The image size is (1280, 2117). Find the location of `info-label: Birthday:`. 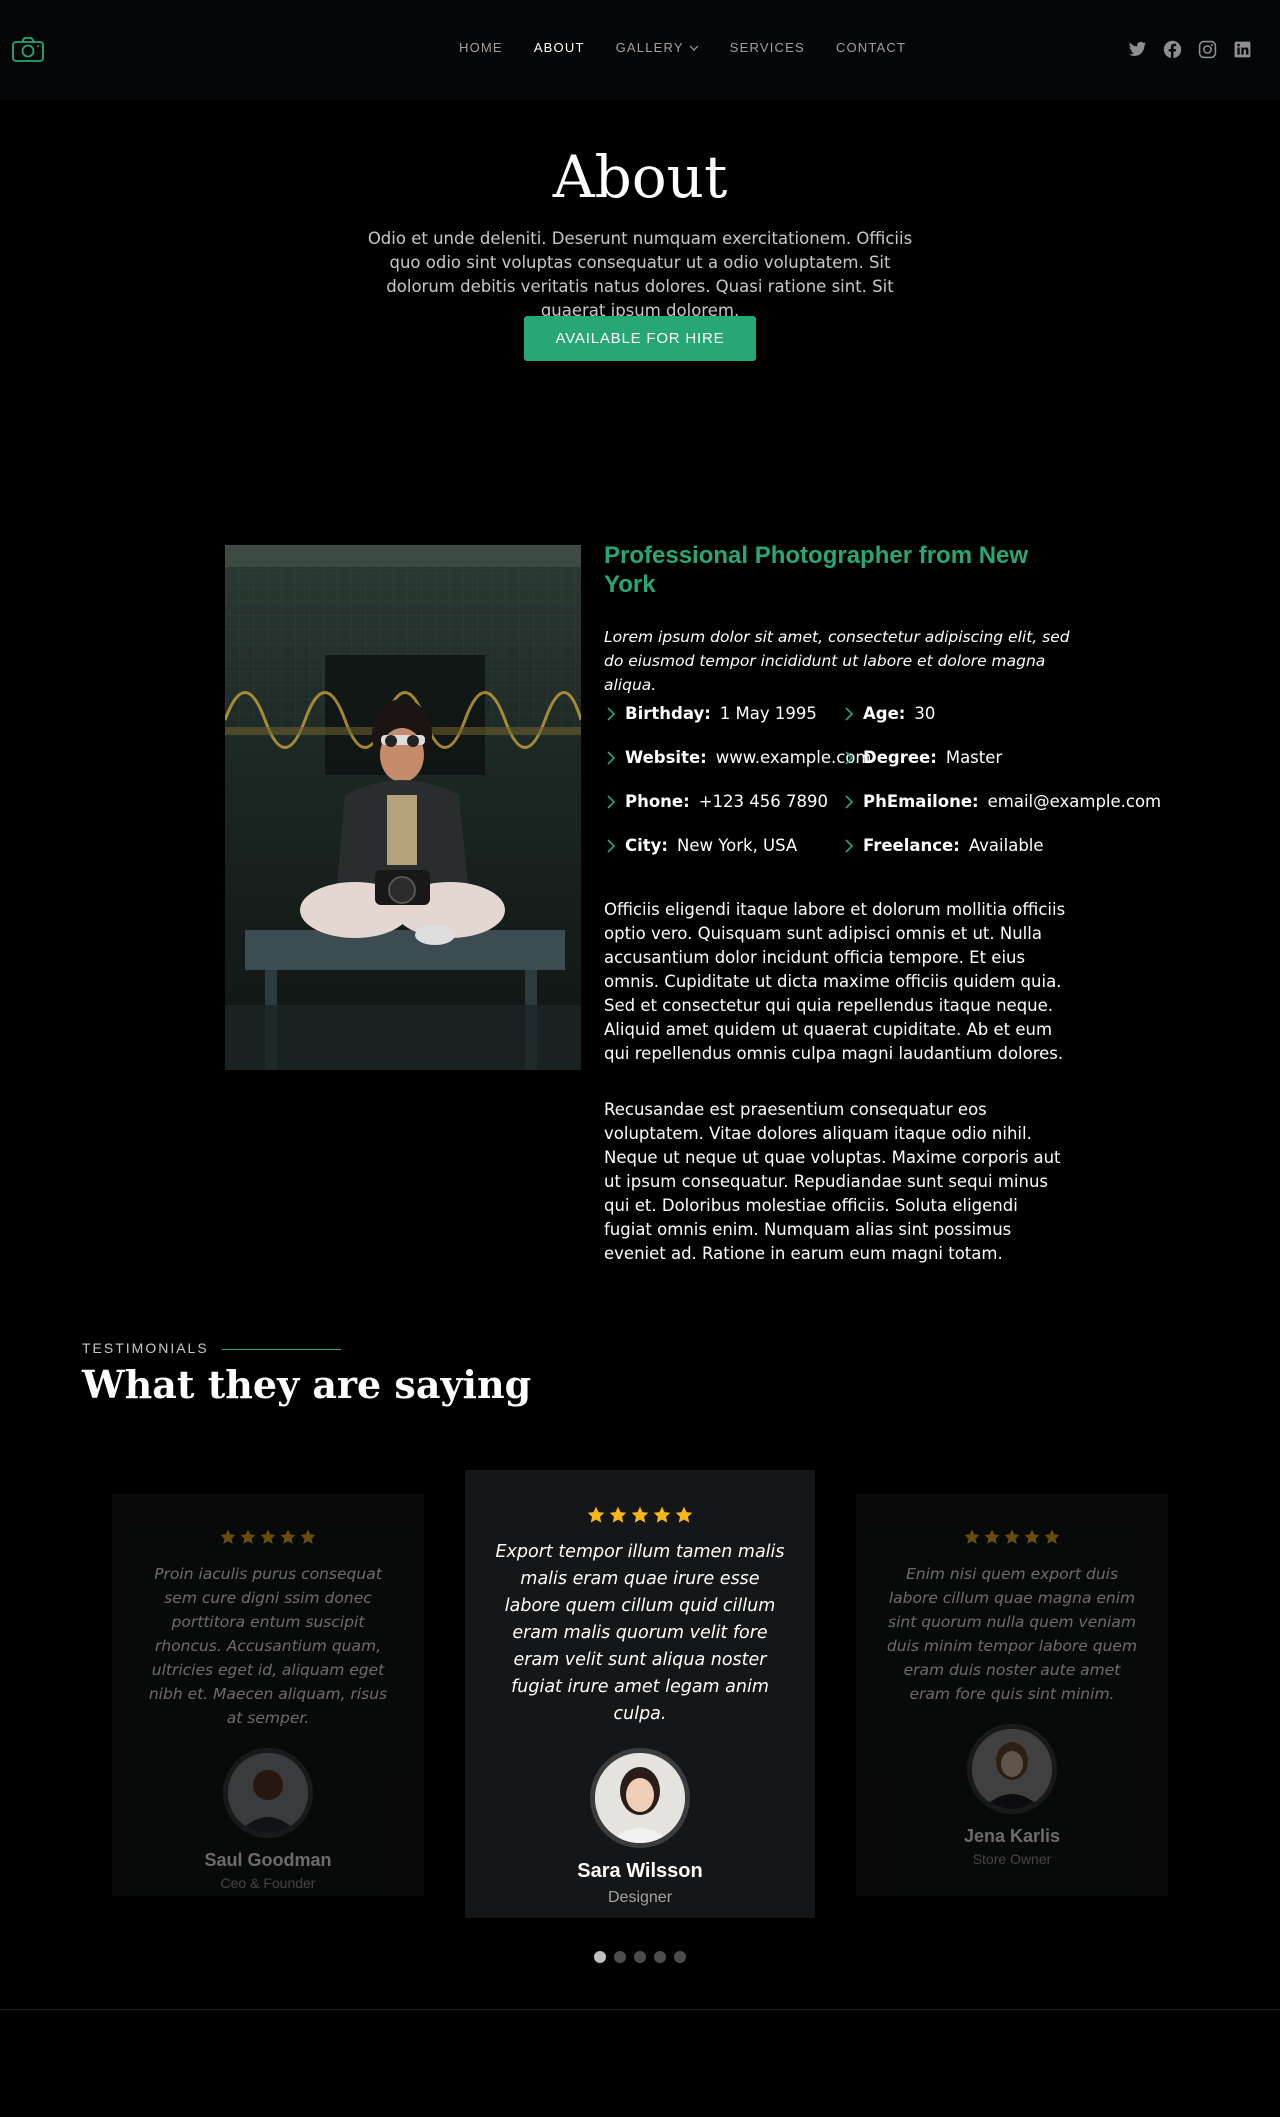

info-label: Birthday: is located at coordinates (668, 713).